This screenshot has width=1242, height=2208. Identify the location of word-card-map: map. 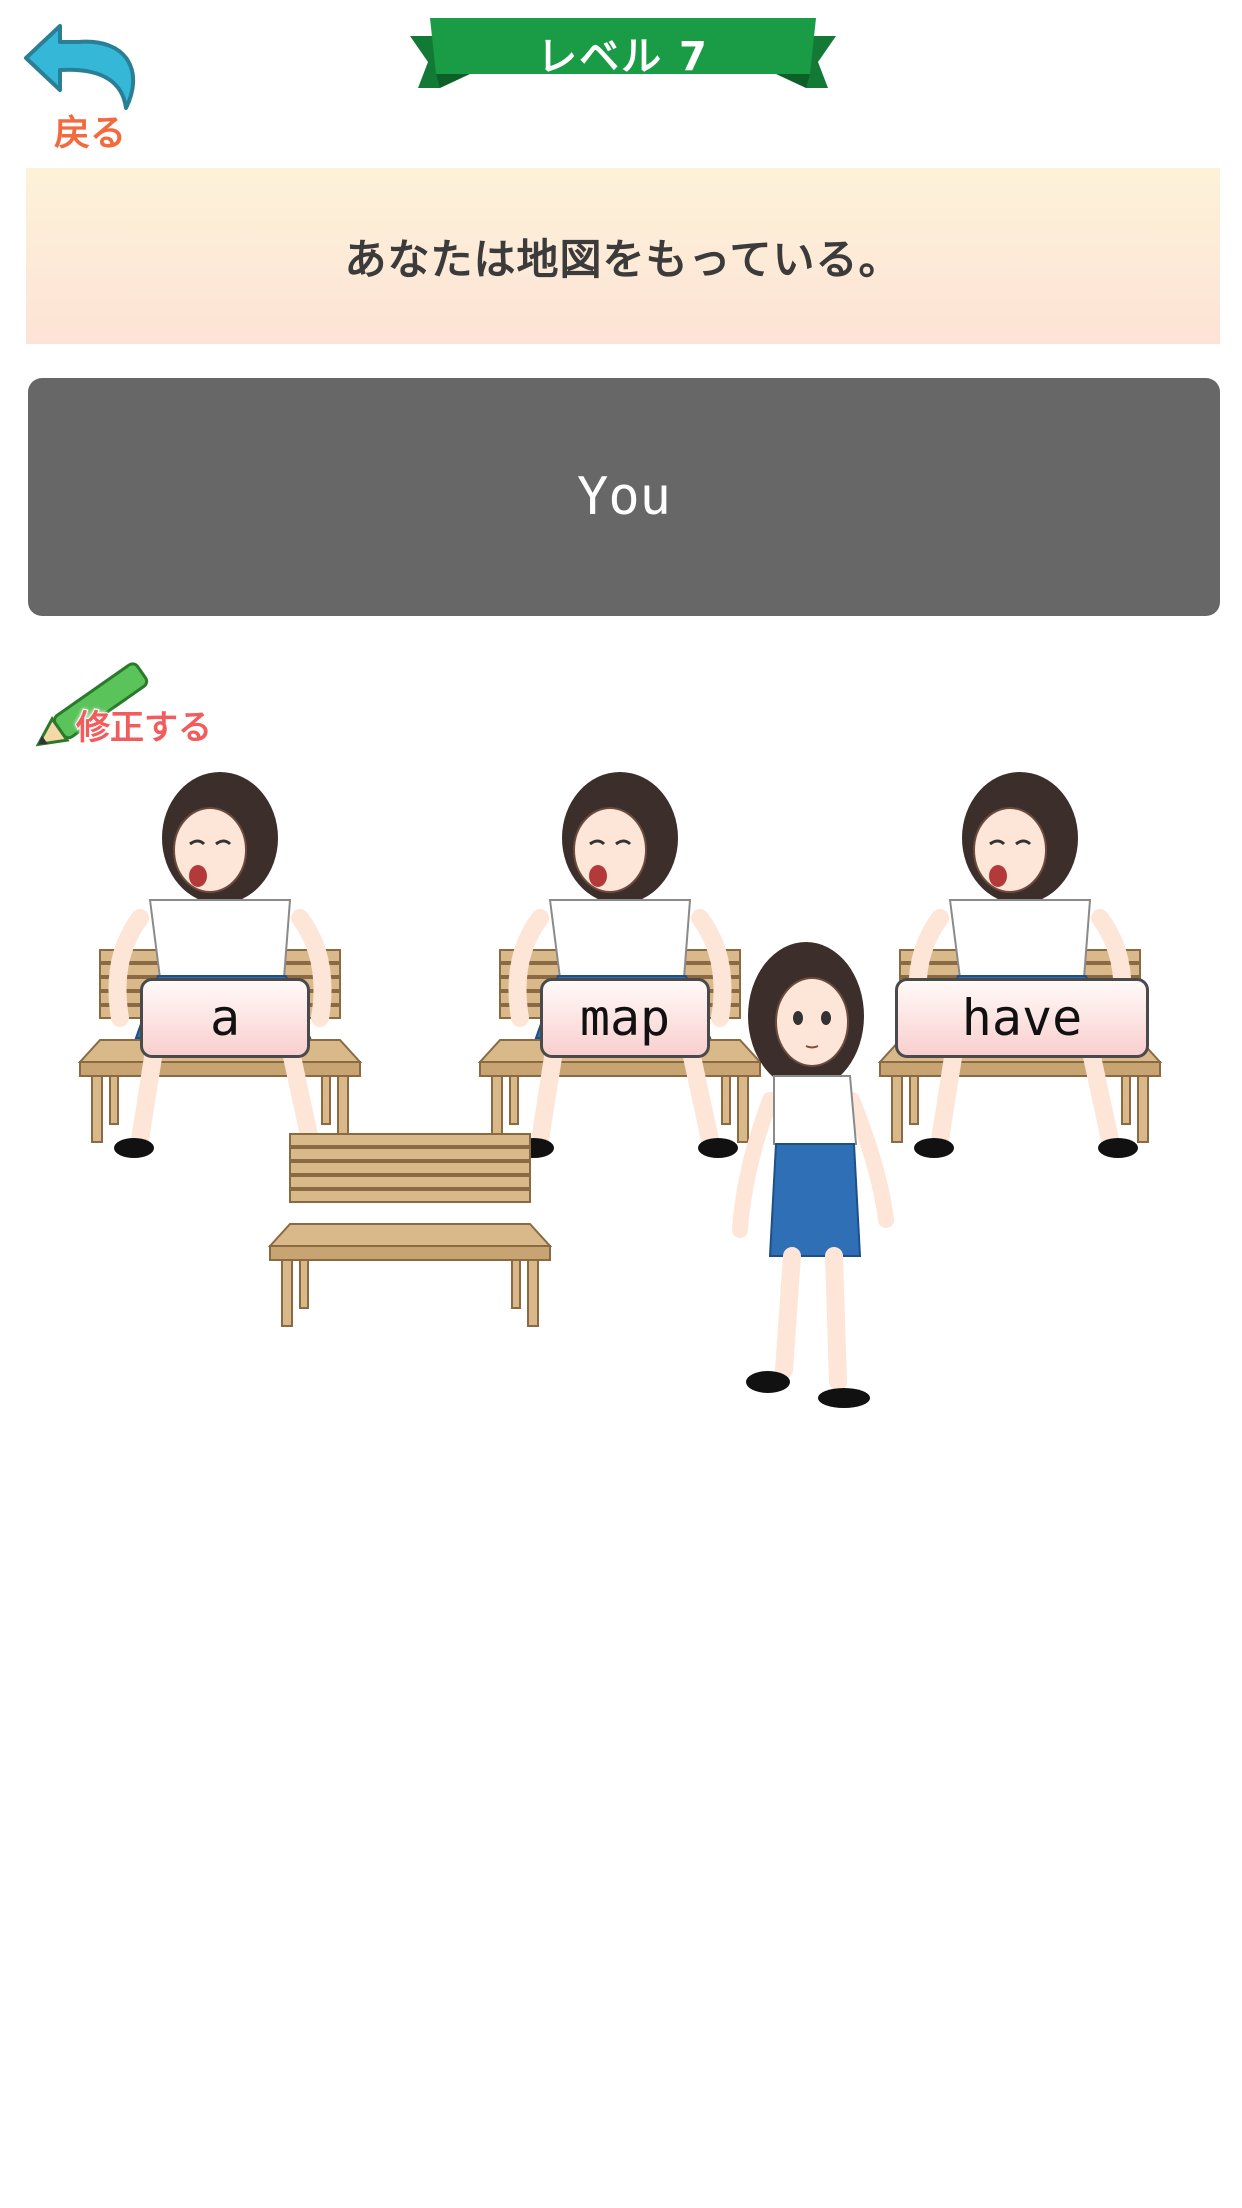
(625, 1018).